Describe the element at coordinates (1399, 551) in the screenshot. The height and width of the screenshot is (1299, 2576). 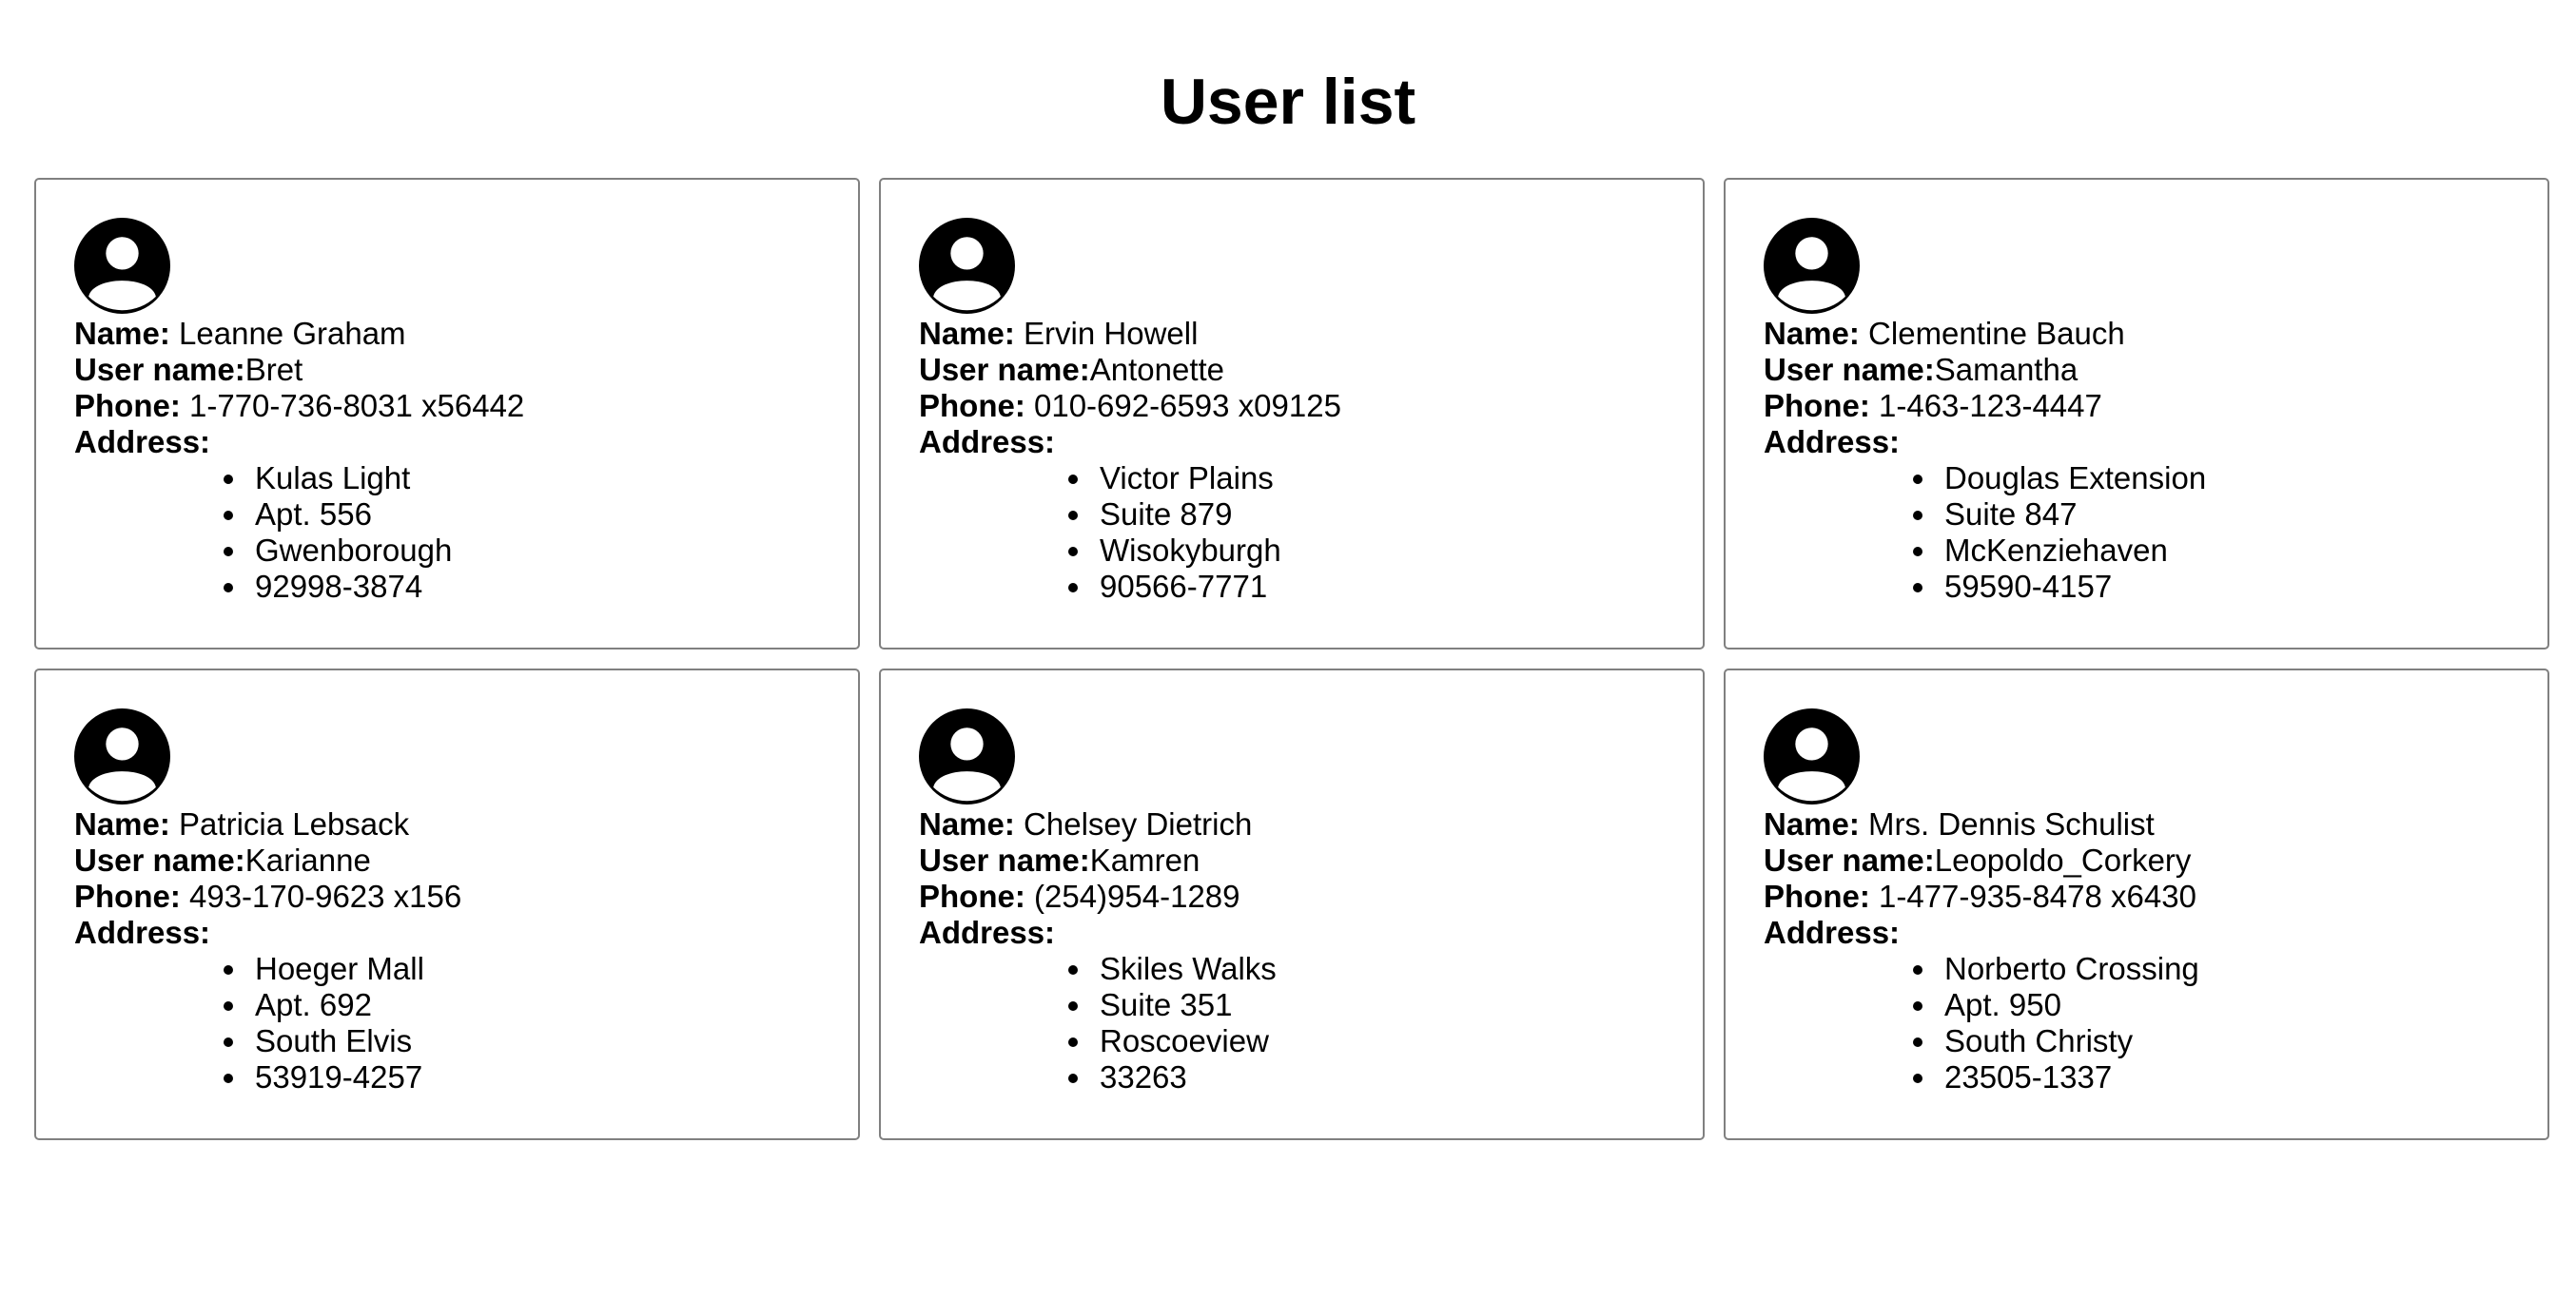
I see `address-city: Wisokyburgh` at that location.